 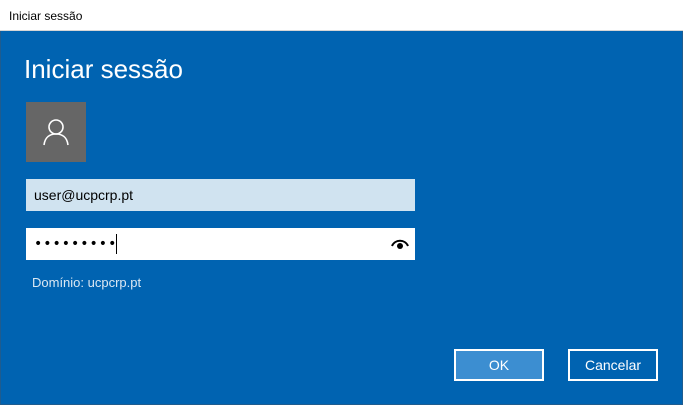 I want to click on cancel-button: Cancelar, so click(x=613, y=365).